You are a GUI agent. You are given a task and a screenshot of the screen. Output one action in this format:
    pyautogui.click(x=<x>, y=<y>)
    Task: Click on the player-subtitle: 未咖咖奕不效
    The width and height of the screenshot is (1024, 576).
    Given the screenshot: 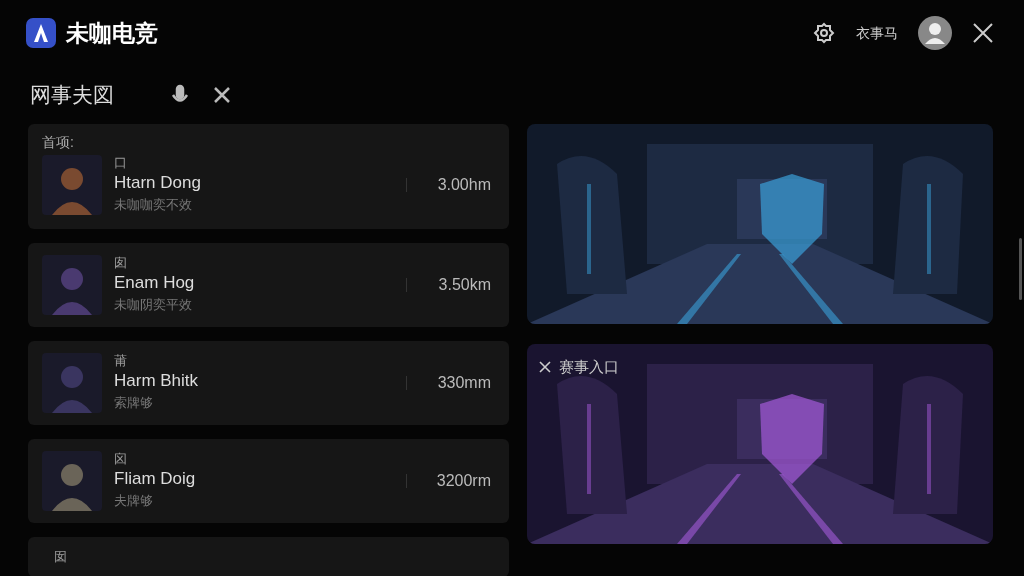 What is the action you would take?
    pyautogui.click(x=153, y=205)
    